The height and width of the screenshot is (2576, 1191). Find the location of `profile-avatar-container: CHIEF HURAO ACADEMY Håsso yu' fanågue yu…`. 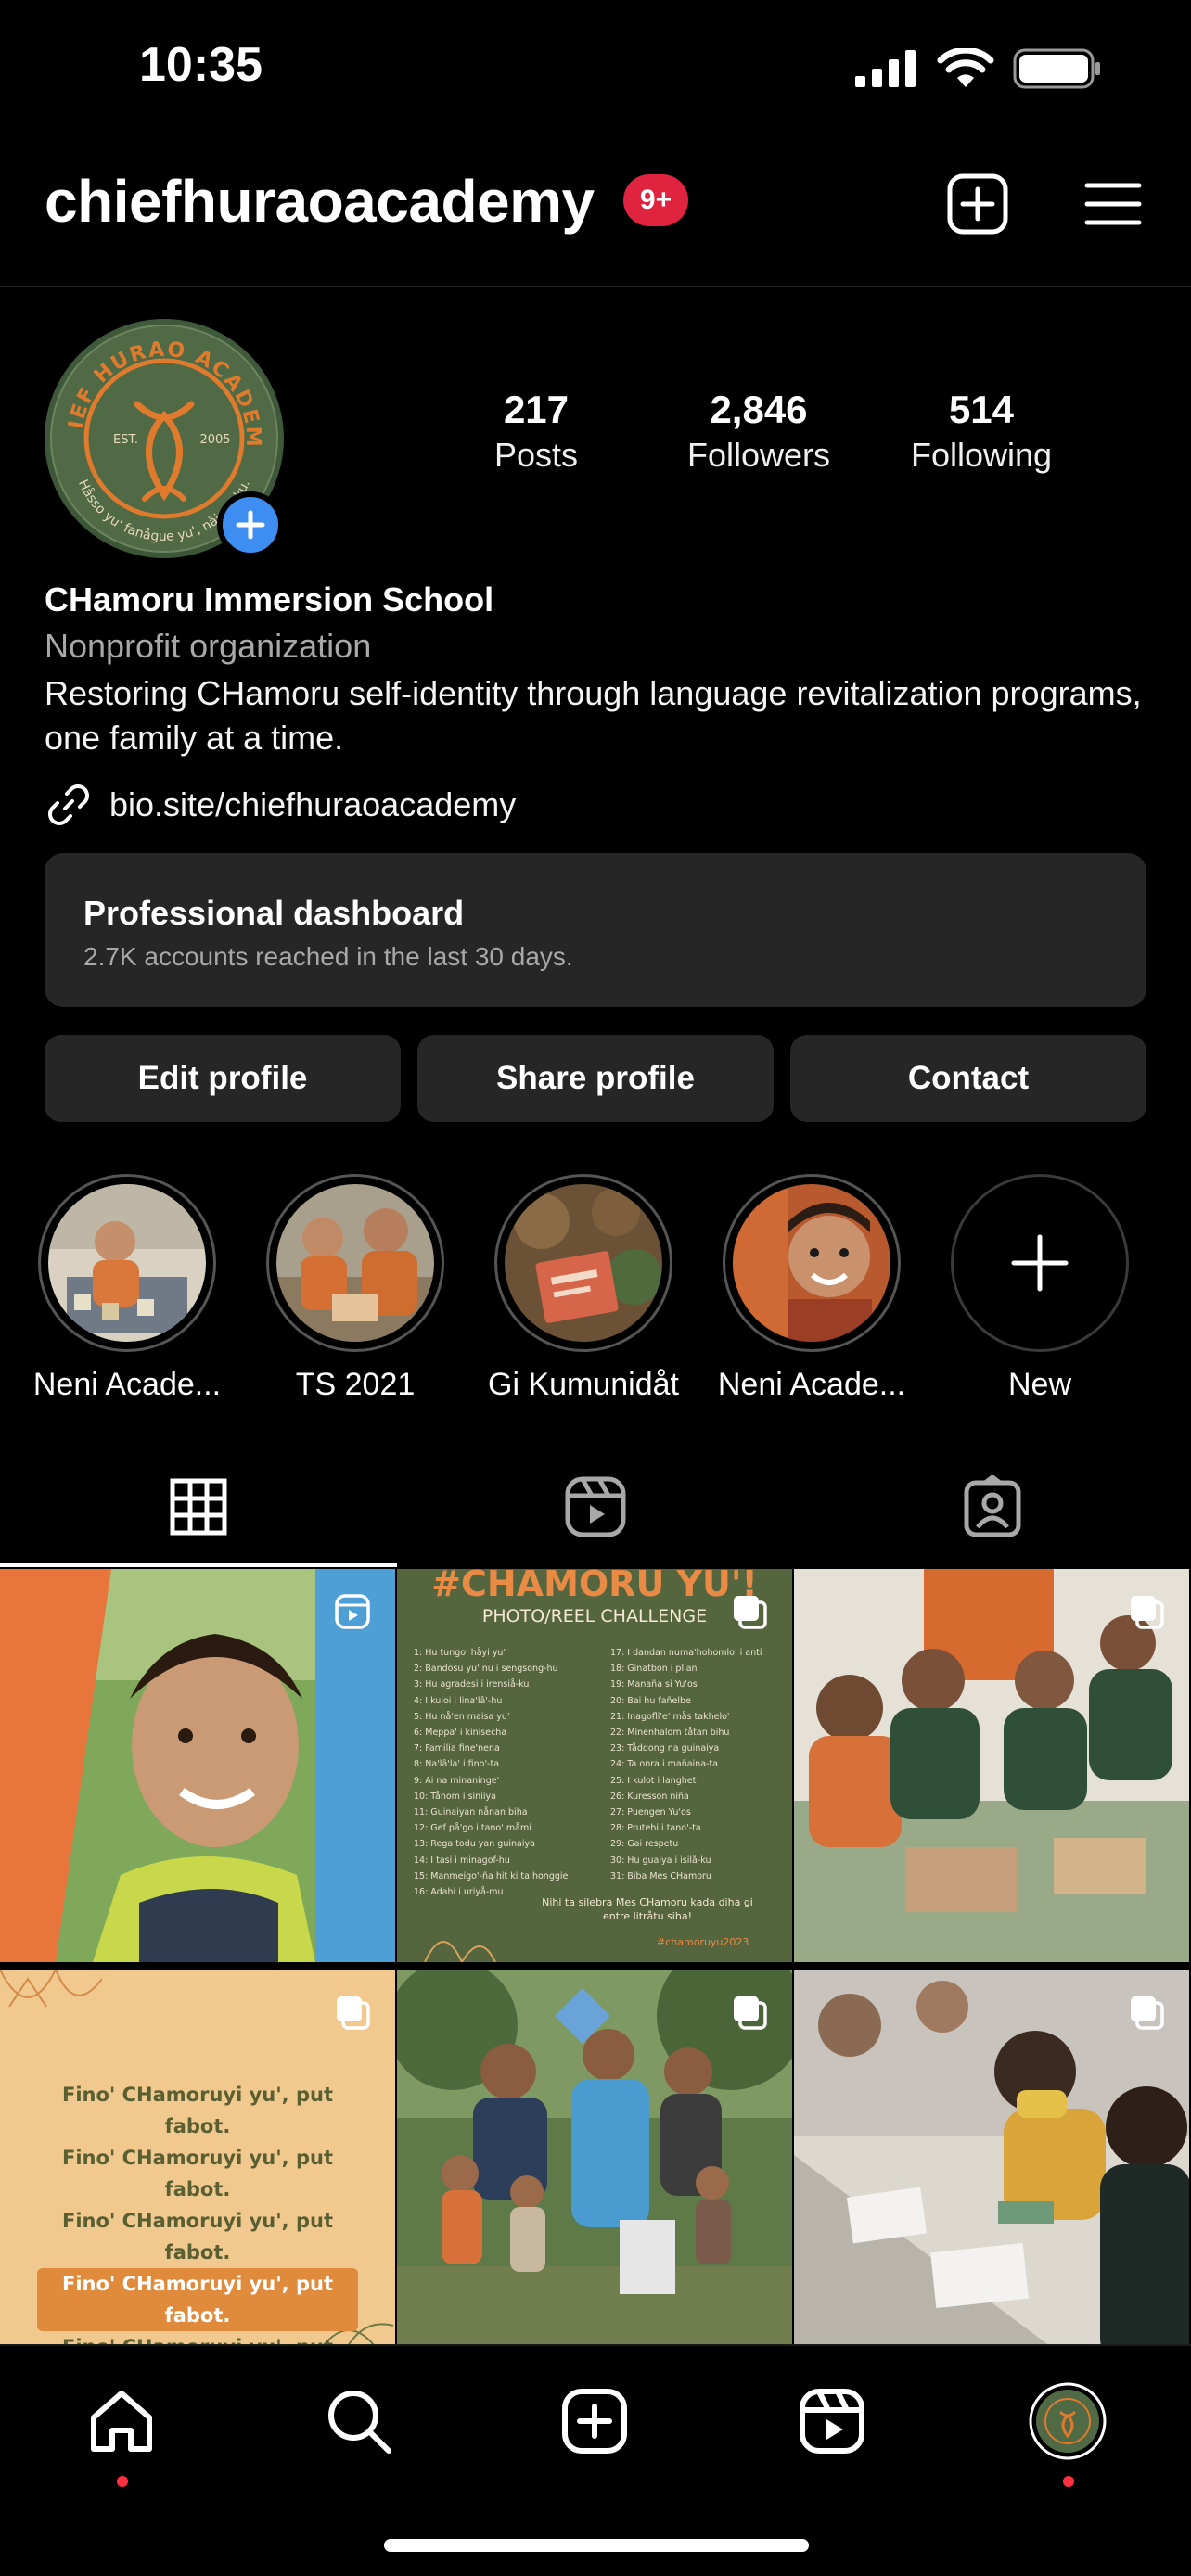

profile-avatar-container: CHIEF HURAO ACADEMY Håsso yu' fanågue yu… is located at coordinates (164, 438).